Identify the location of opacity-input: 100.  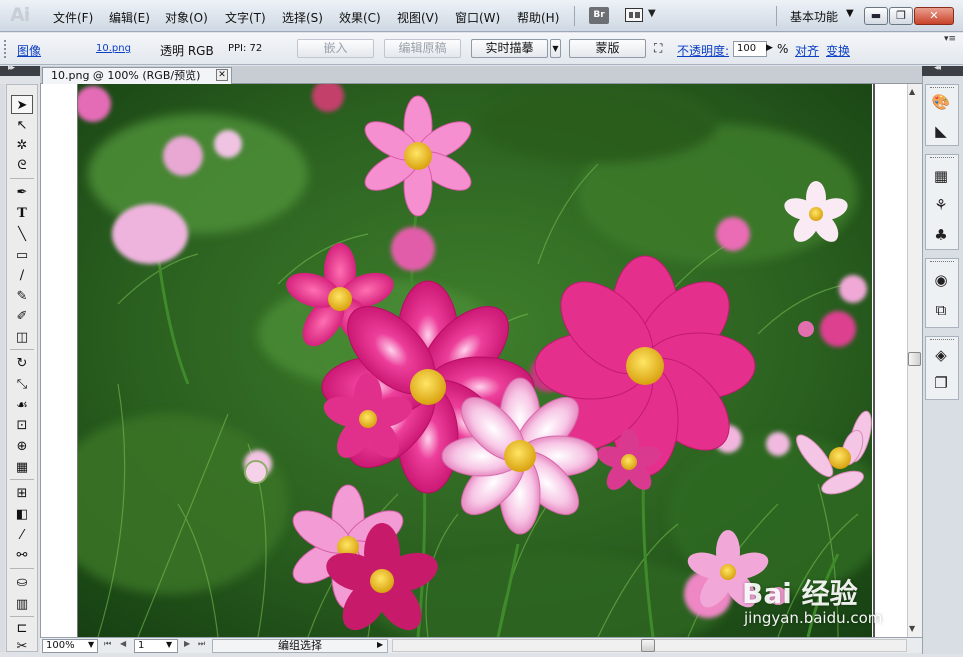
(750, 49).